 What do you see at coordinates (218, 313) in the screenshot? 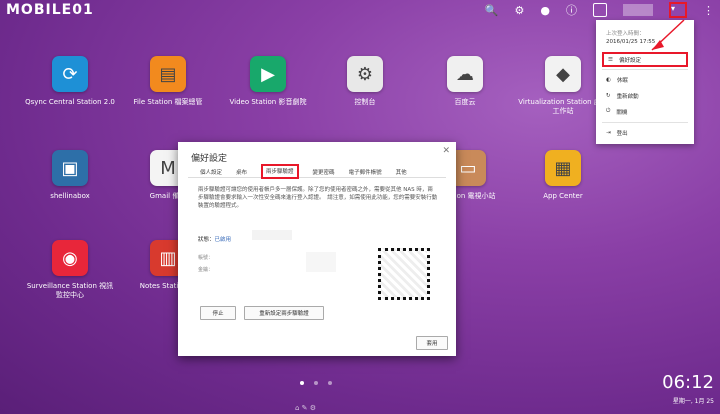
I see `stop-button: 停止` at bounding box center [218, 313].